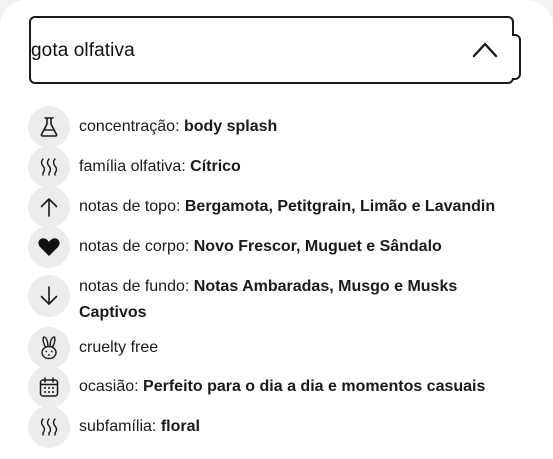 This screenshot has width=553, height=459. I want to click on accordion-title: gota olfativa, so click(83, 50).